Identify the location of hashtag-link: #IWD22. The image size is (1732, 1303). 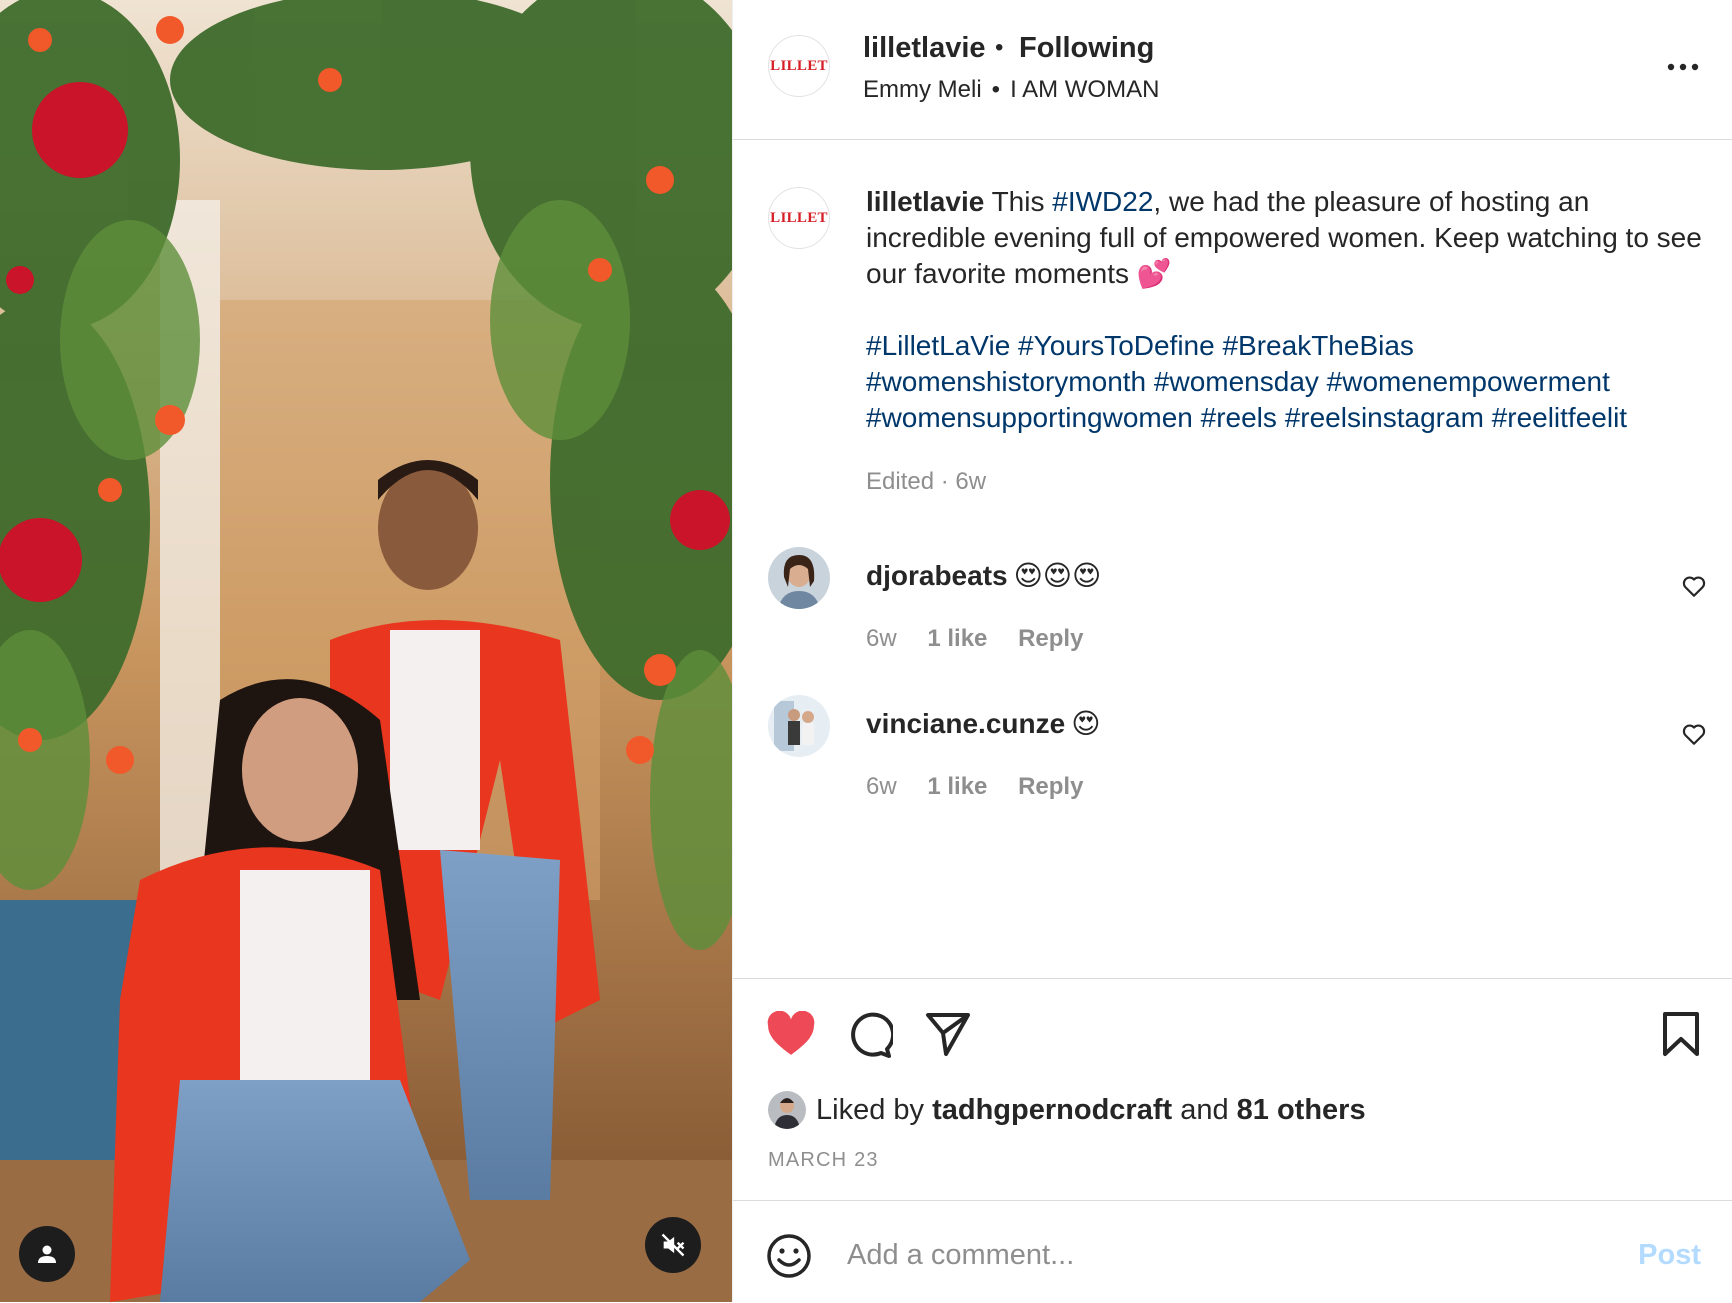
(1102, 201).